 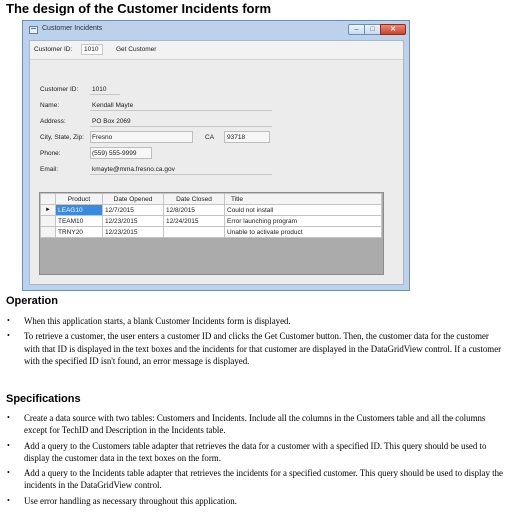 I want to click on address-underline, so click(x=181, y=126).